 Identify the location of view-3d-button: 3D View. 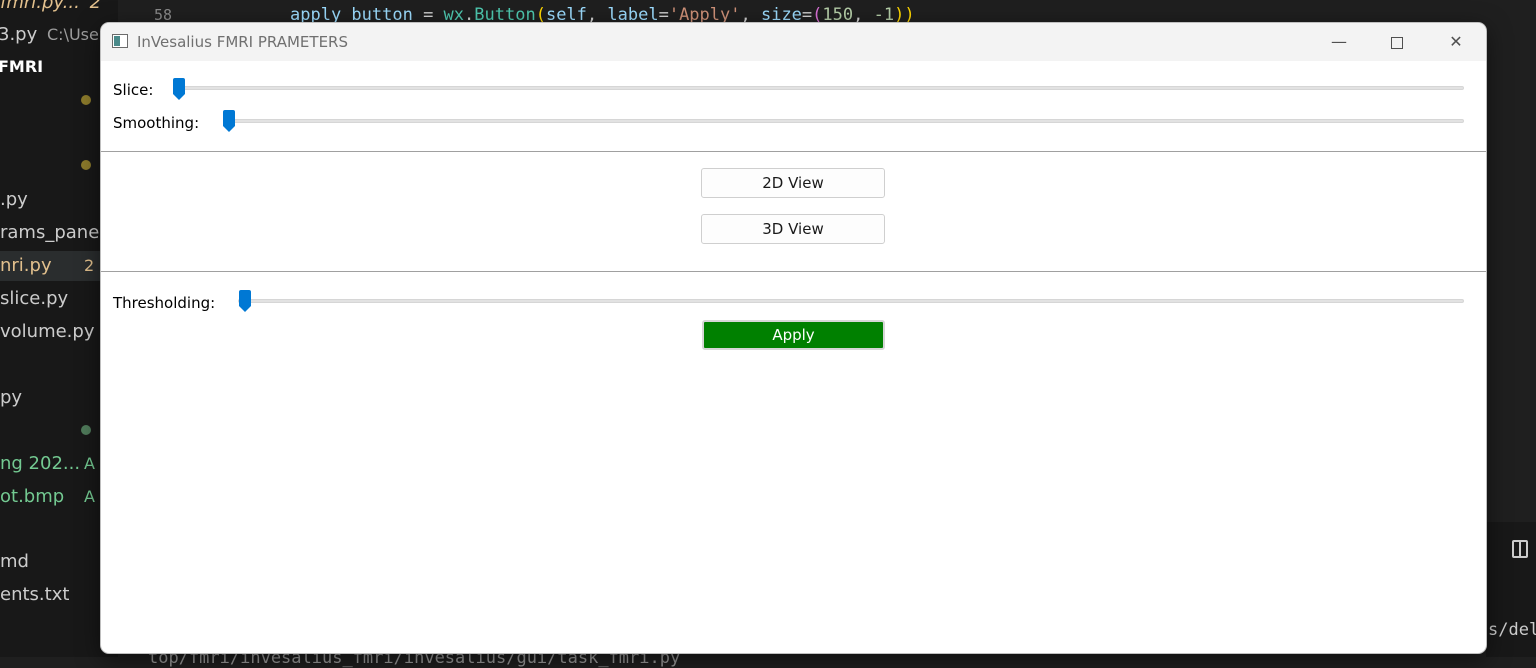
(793, 229).